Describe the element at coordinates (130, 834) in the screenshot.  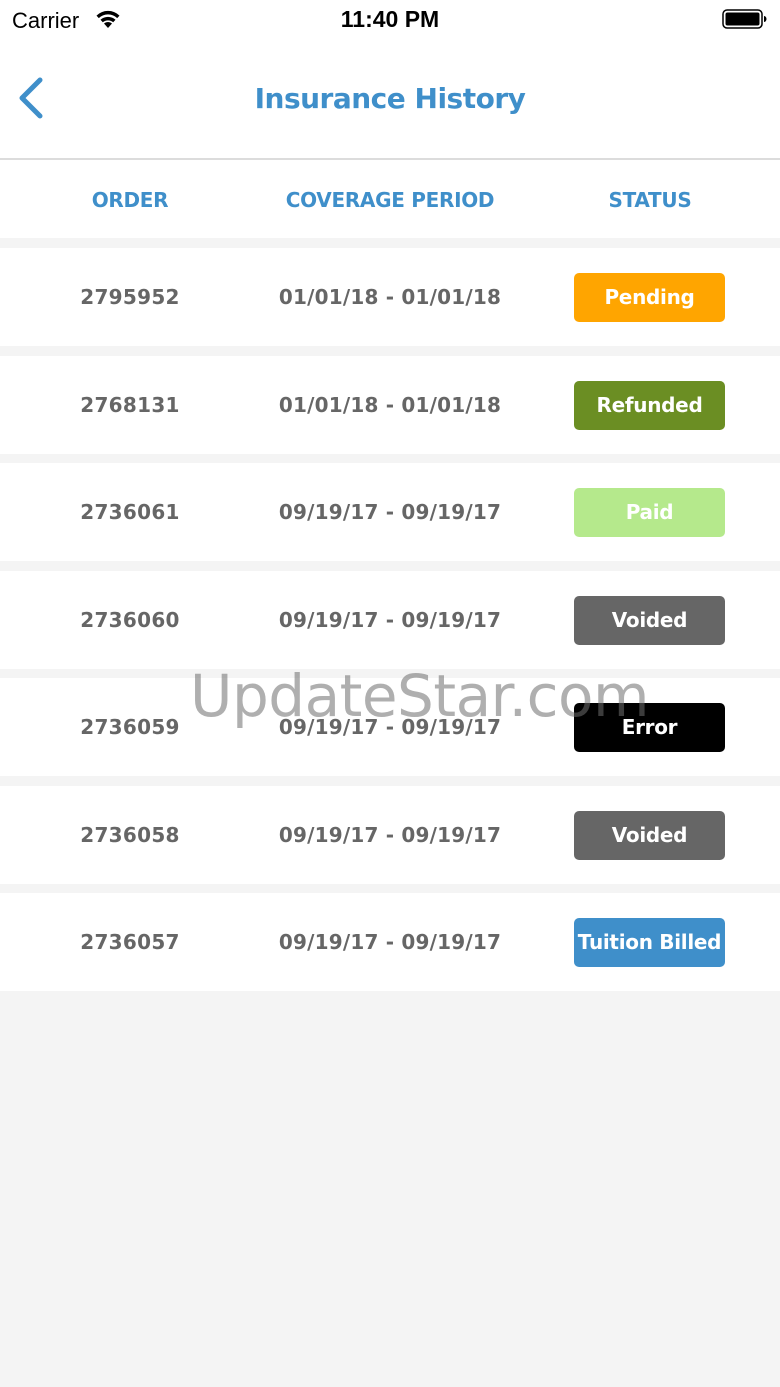
I see `order-number: 2736058` at that location.